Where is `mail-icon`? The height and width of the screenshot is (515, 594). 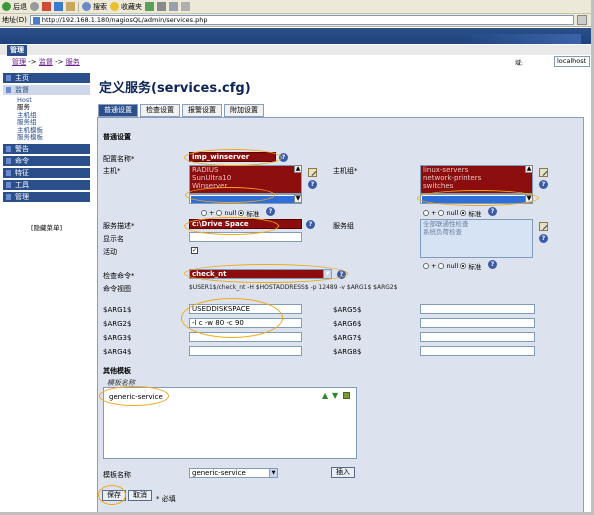
mail-icon is located at coordinates (161, 6).